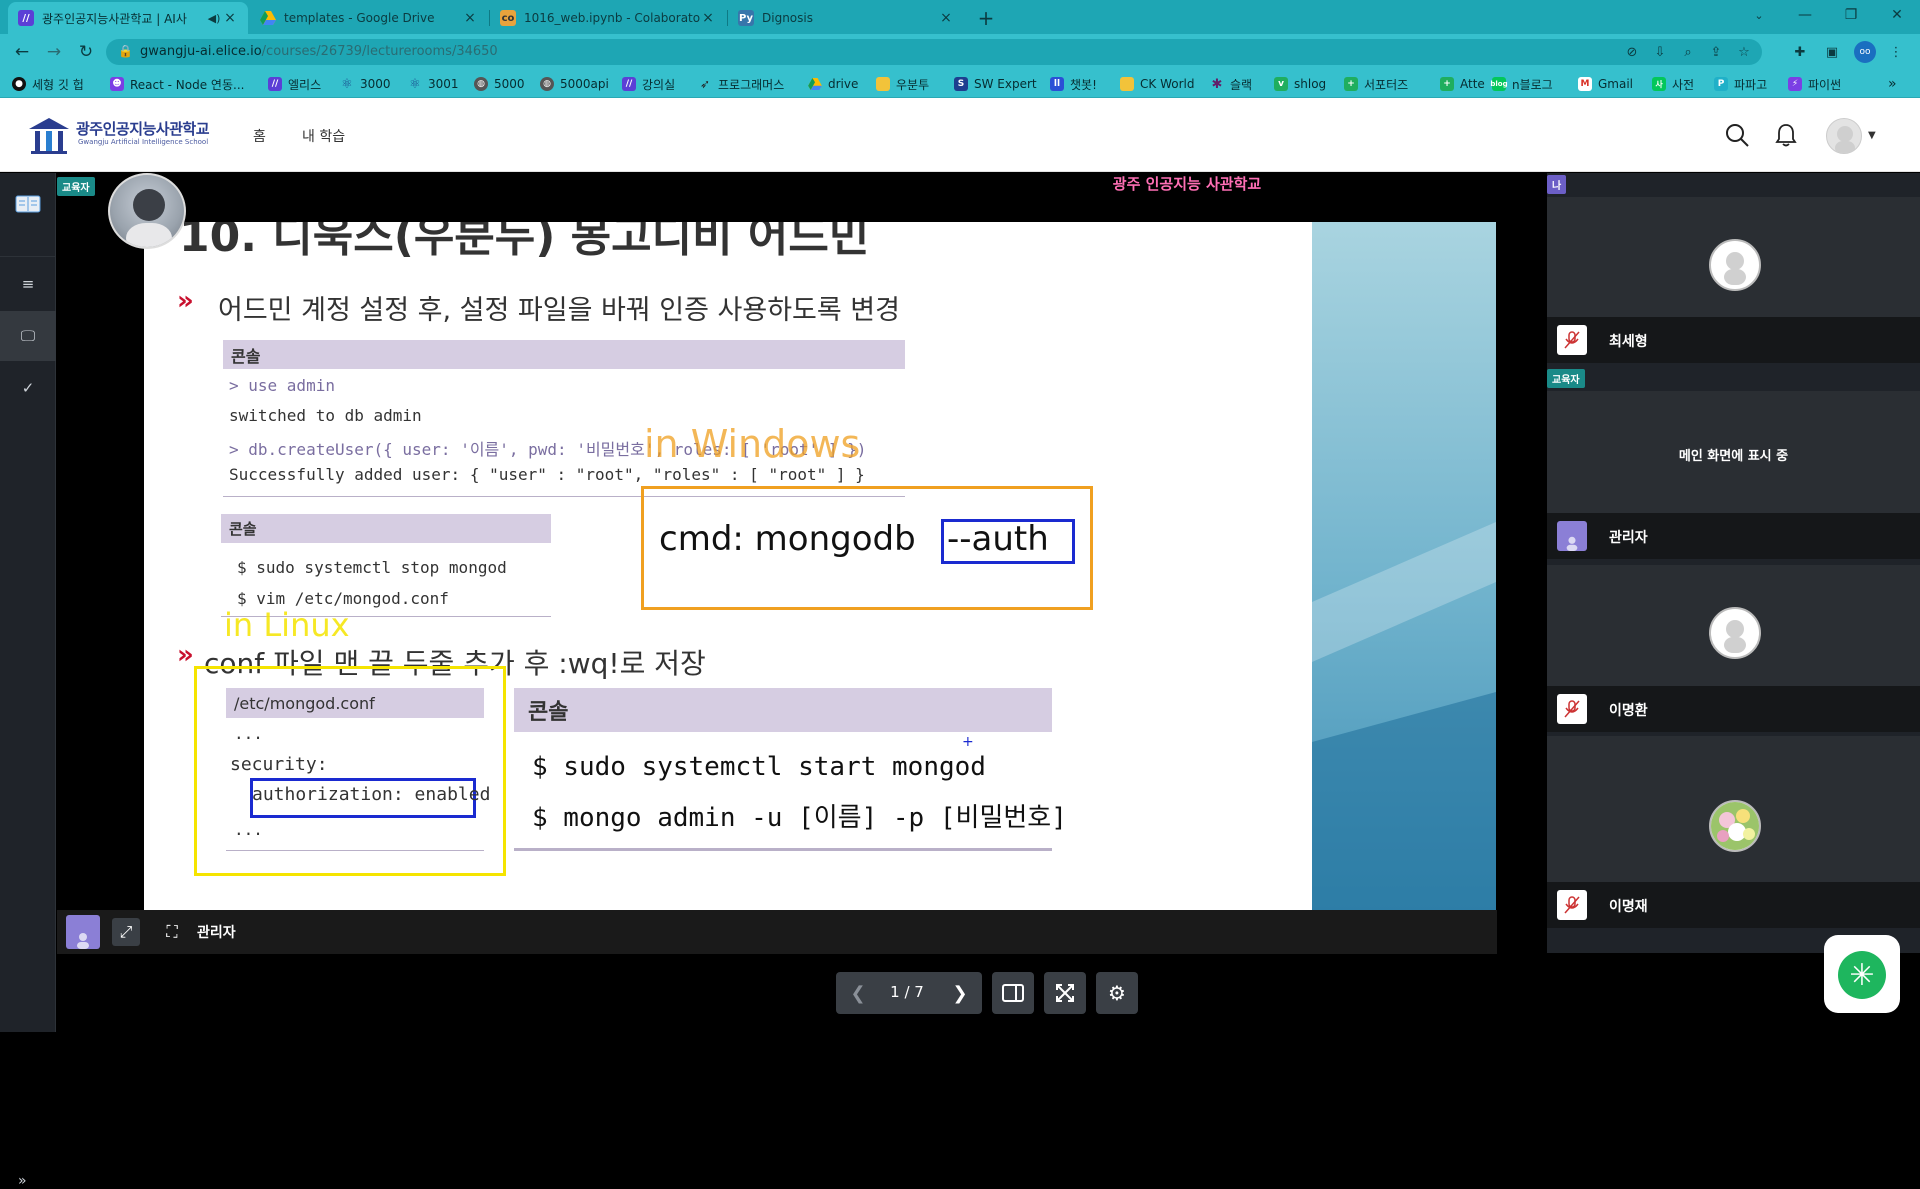 The height and width of the screenshot is (1189, 1920). What do you see at coordinates (1740, 84) in the screenshot?
I see `bookmark-item: P 파파고` at bounding box center [1740, 84].